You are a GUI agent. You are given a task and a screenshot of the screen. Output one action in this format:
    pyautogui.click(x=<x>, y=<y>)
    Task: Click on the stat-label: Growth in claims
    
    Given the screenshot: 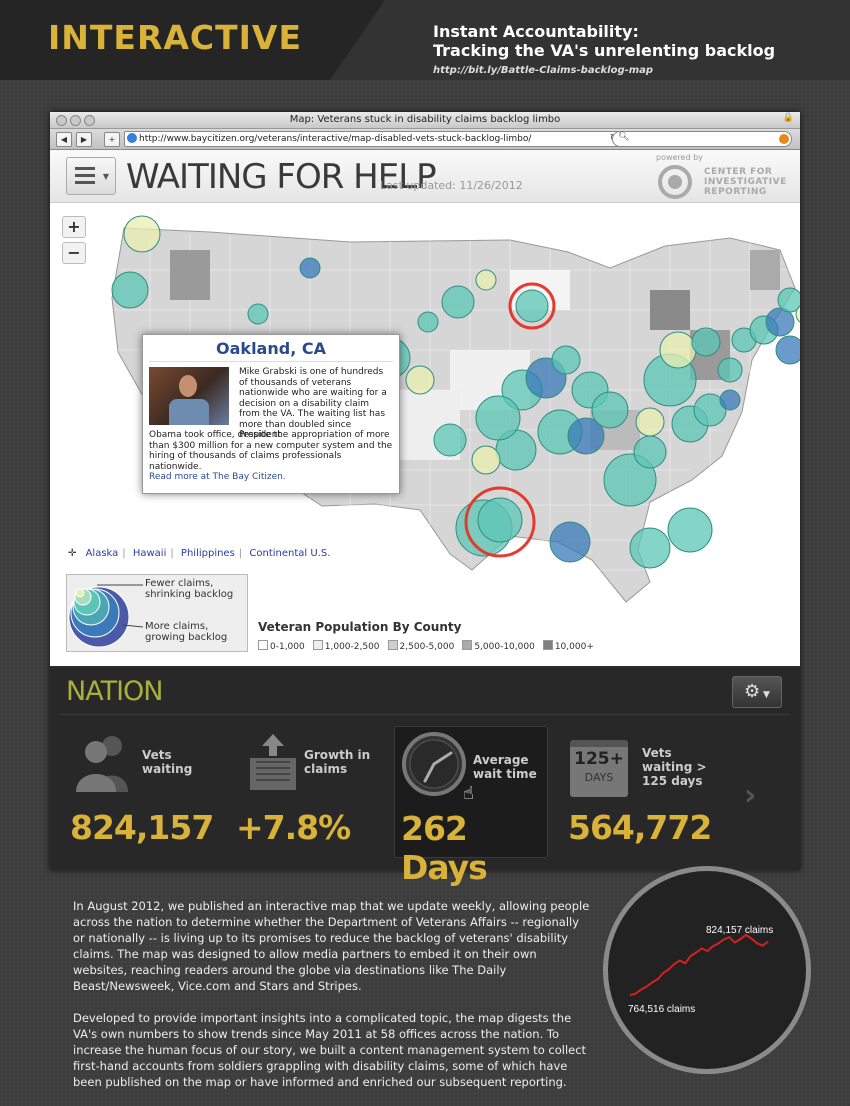 What is the action you would take?
    pyautogui.click(x=337, y=762)
    